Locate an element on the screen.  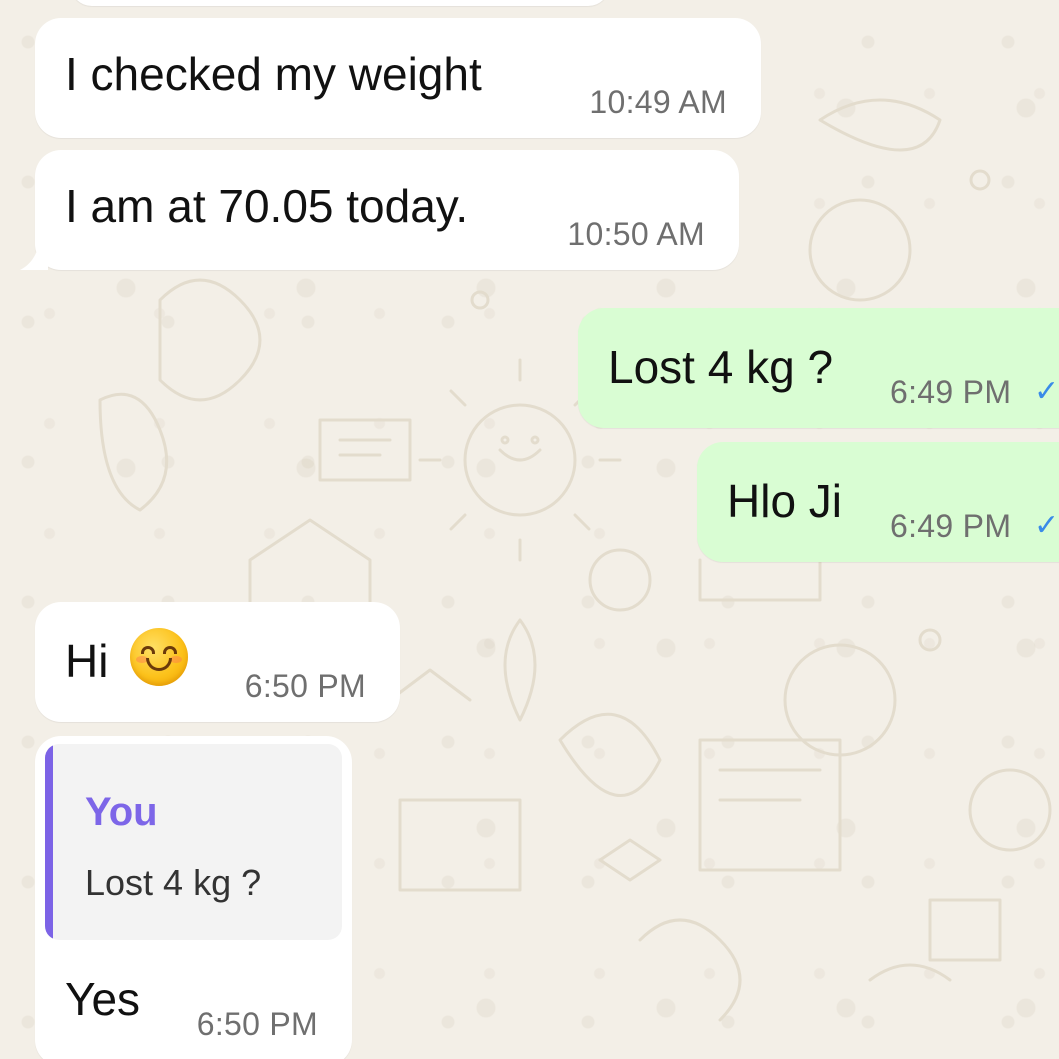
message-text: I am at 70.05 today. is located at coordinates (267, 206).